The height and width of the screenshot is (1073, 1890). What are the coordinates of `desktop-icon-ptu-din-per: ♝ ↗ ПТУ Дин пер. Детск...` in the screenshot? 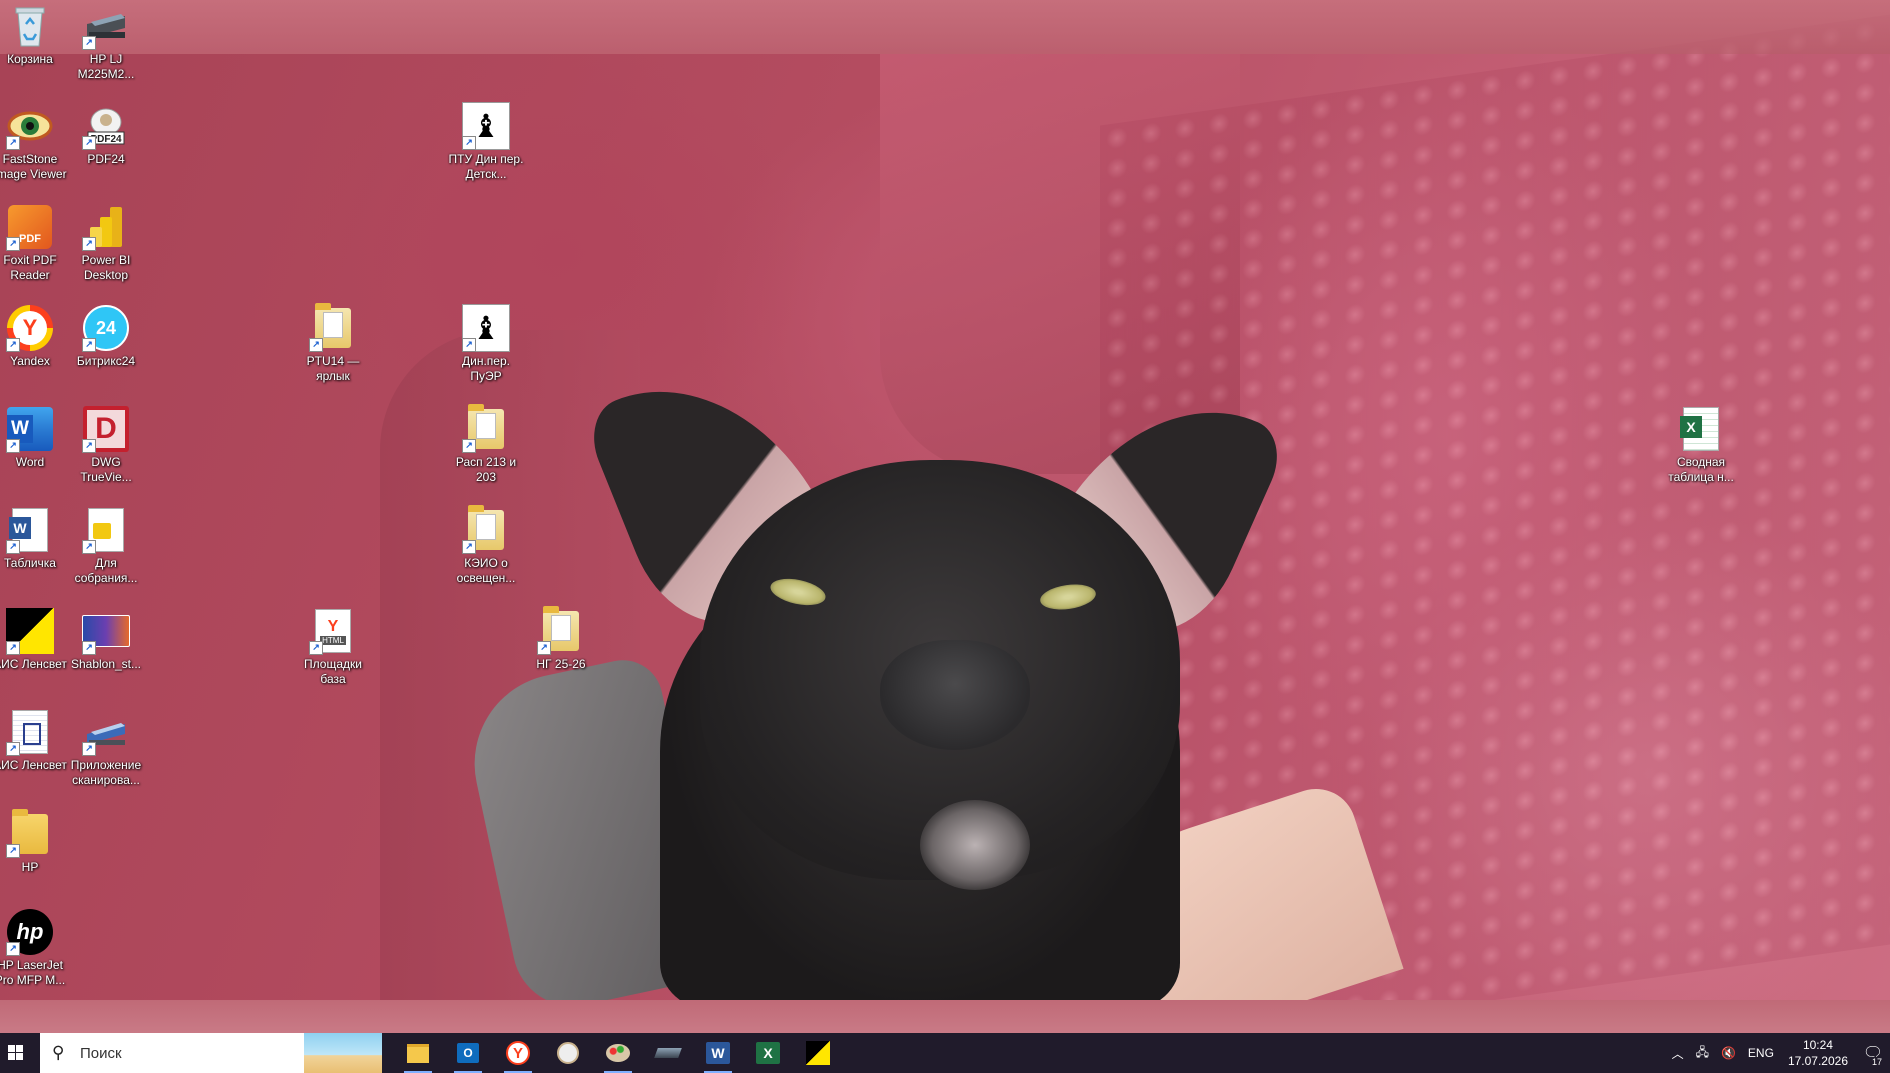 It's located at (486, 142).